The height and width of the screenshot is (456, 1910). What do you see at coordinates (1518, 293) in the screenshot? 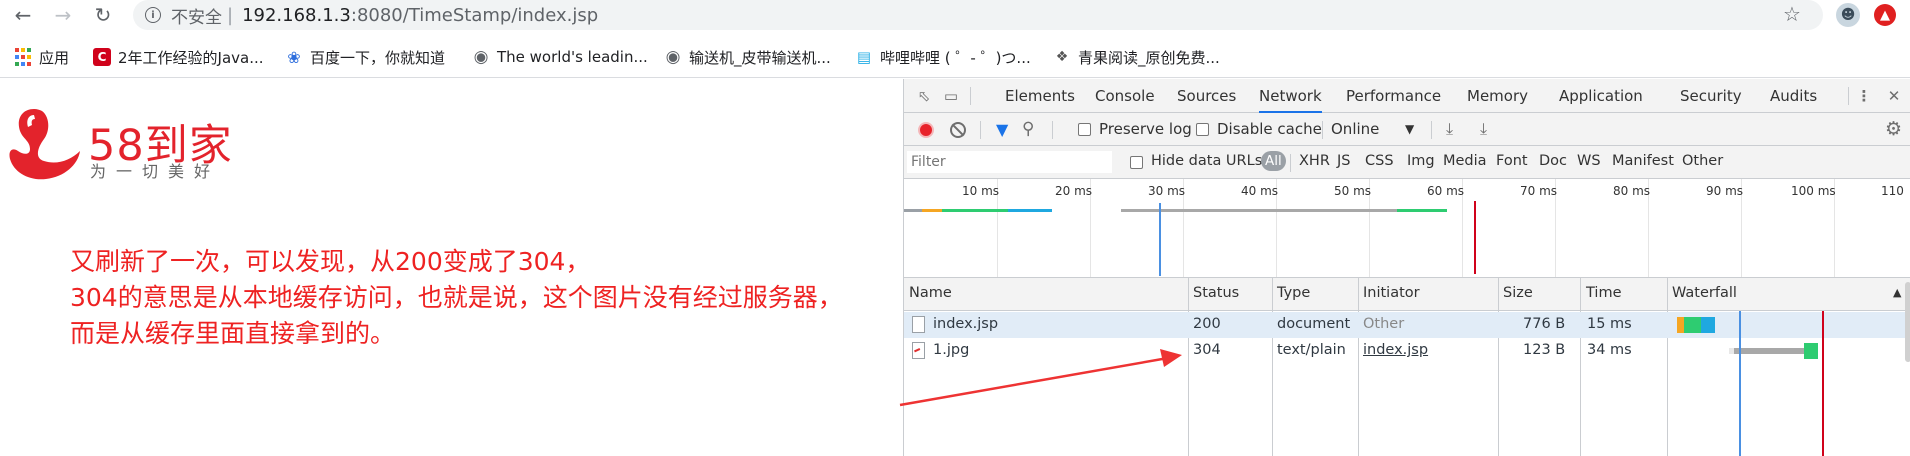
I see `column-header-size: Size` at bounding box center [1518, 293].